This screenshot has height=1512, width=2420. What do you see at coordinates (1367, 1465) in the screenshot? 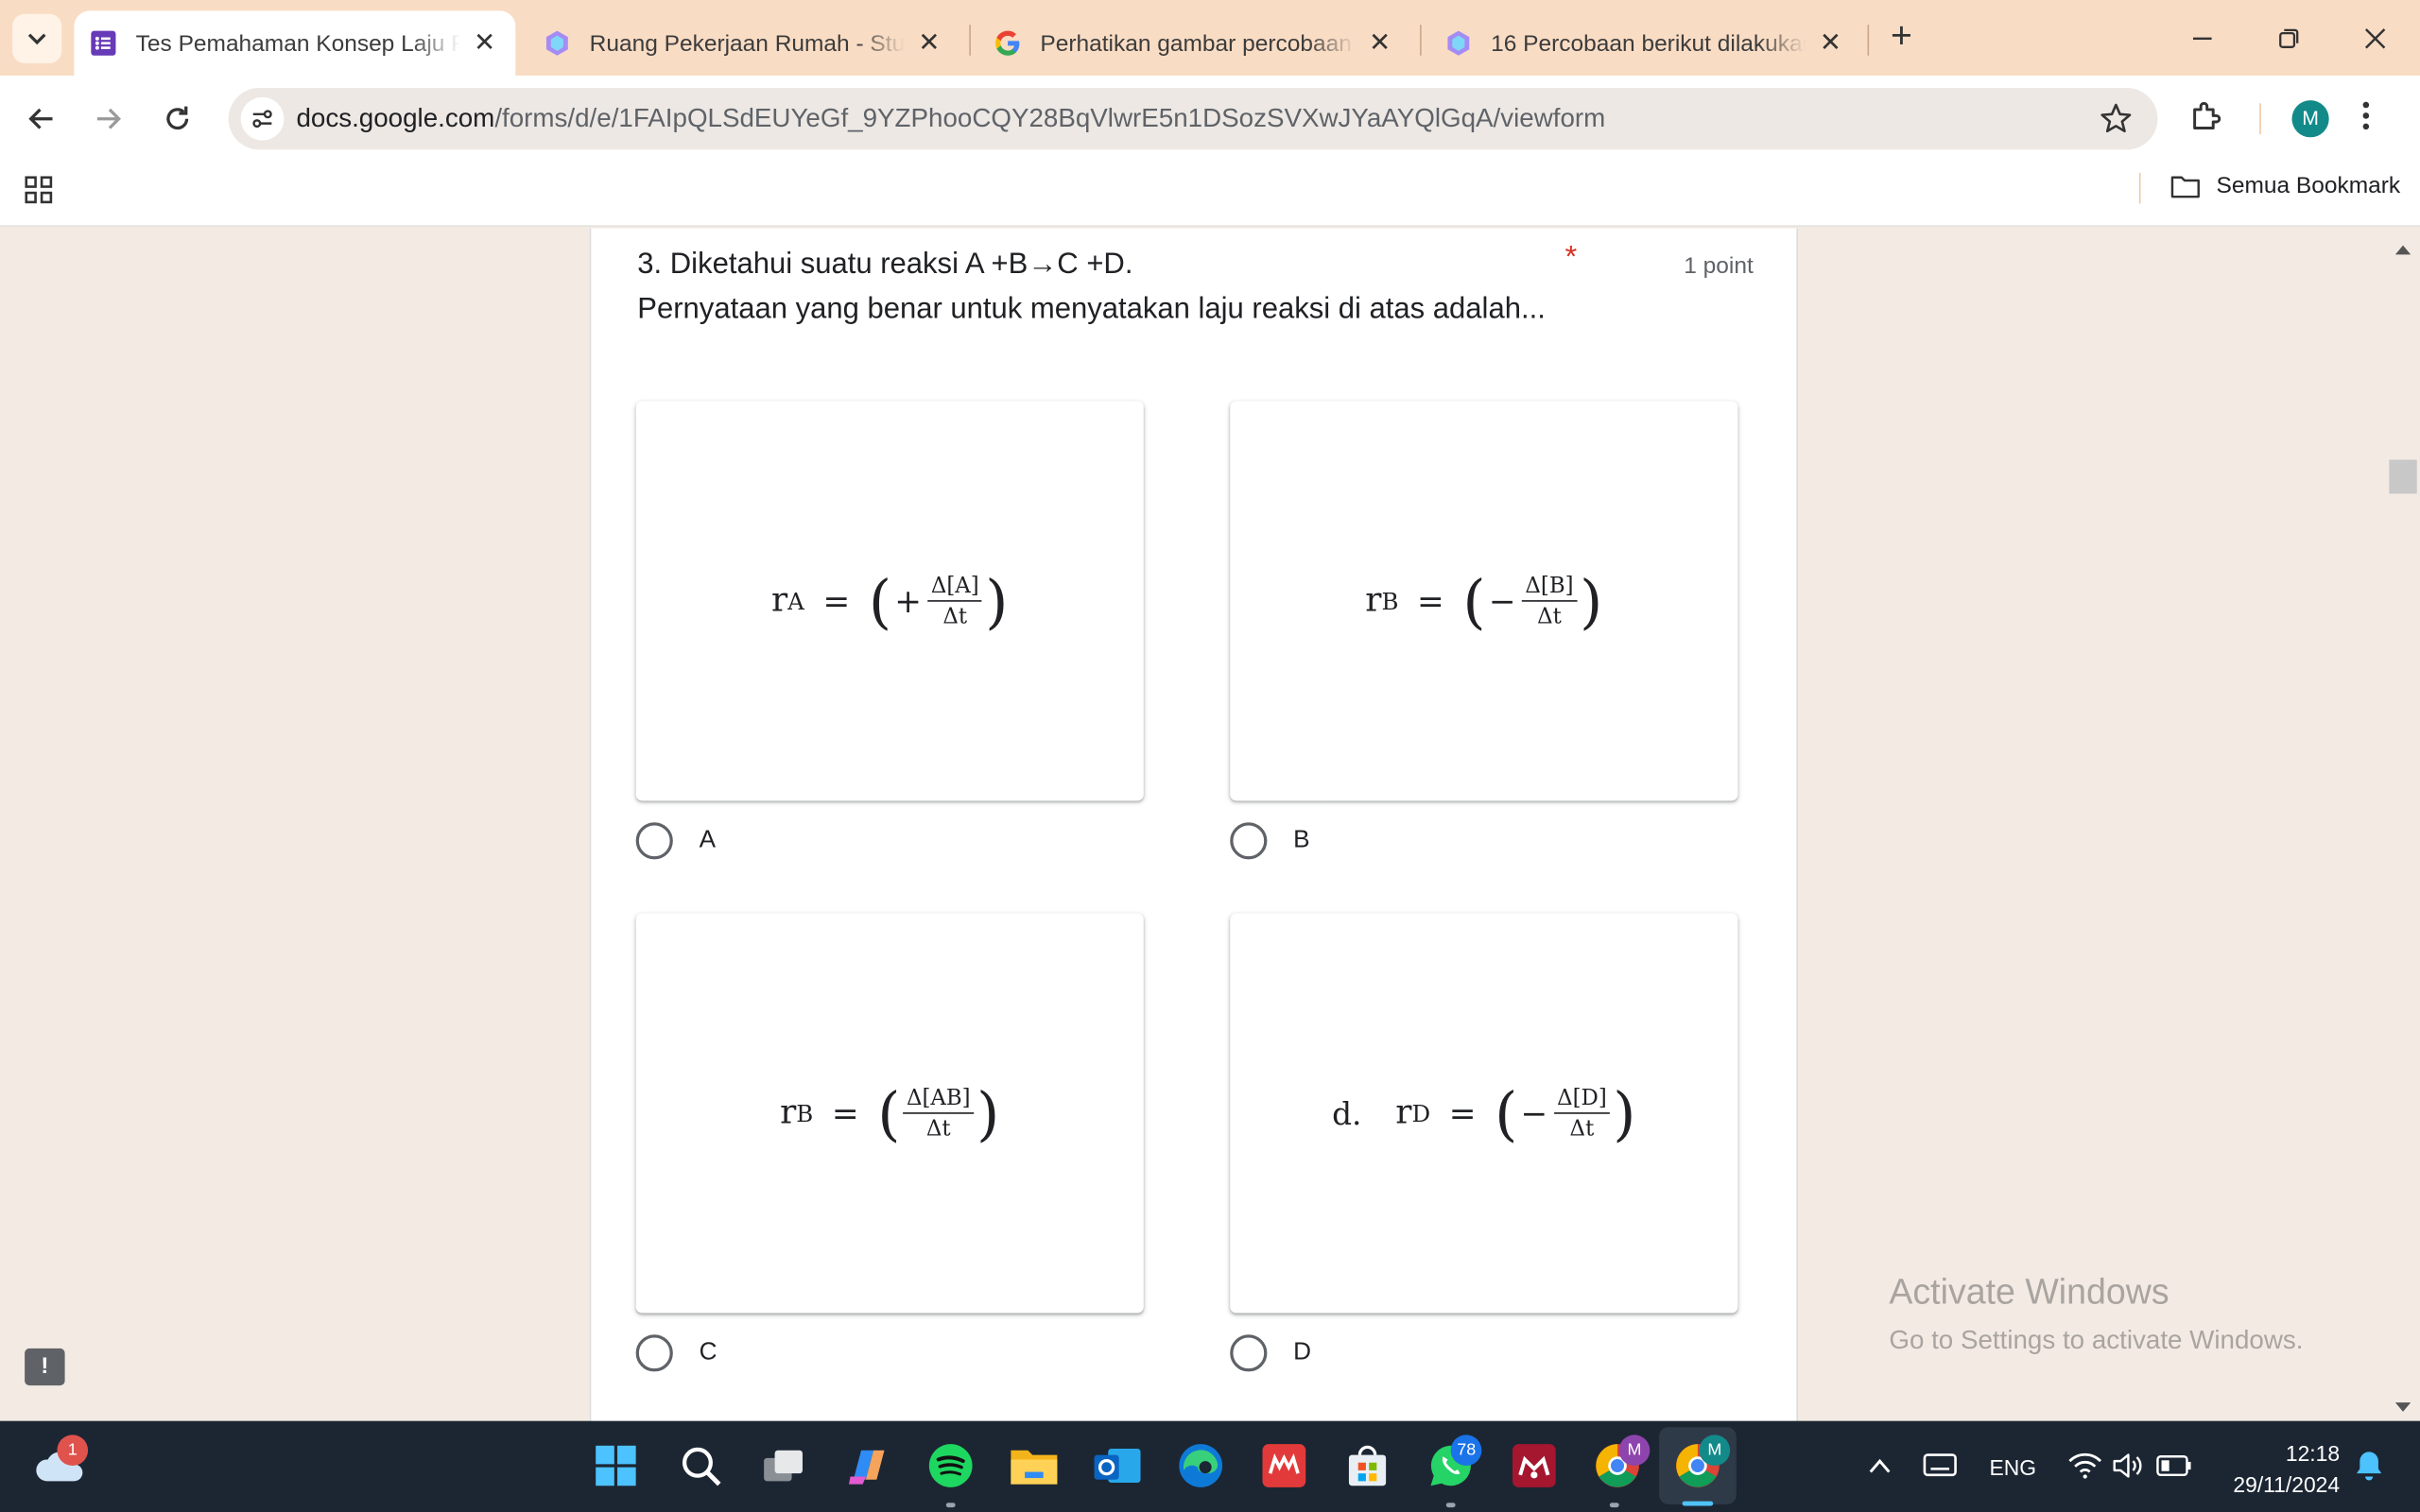
I see `microsoft-store-icon` at bounding box center [1367, 1465].